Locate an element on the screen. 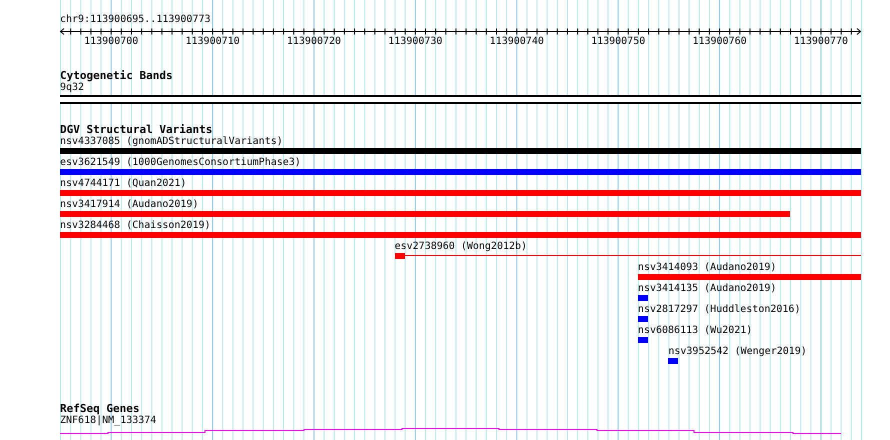  variant-label: esv2738960 (Wong2012b) is located at coordinates (461, 247).